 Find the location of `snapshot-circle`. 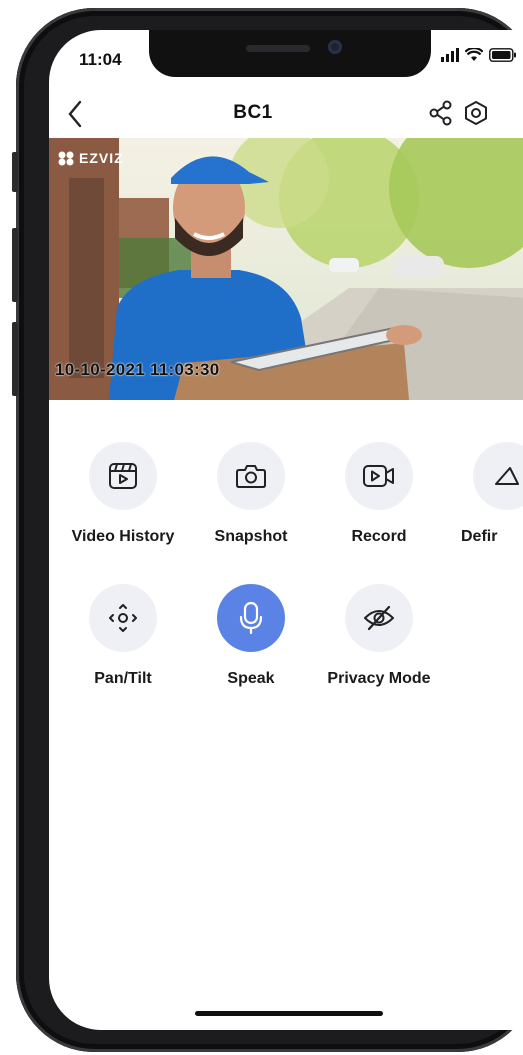

snapshot-circle is located at coordinates (251, 476).